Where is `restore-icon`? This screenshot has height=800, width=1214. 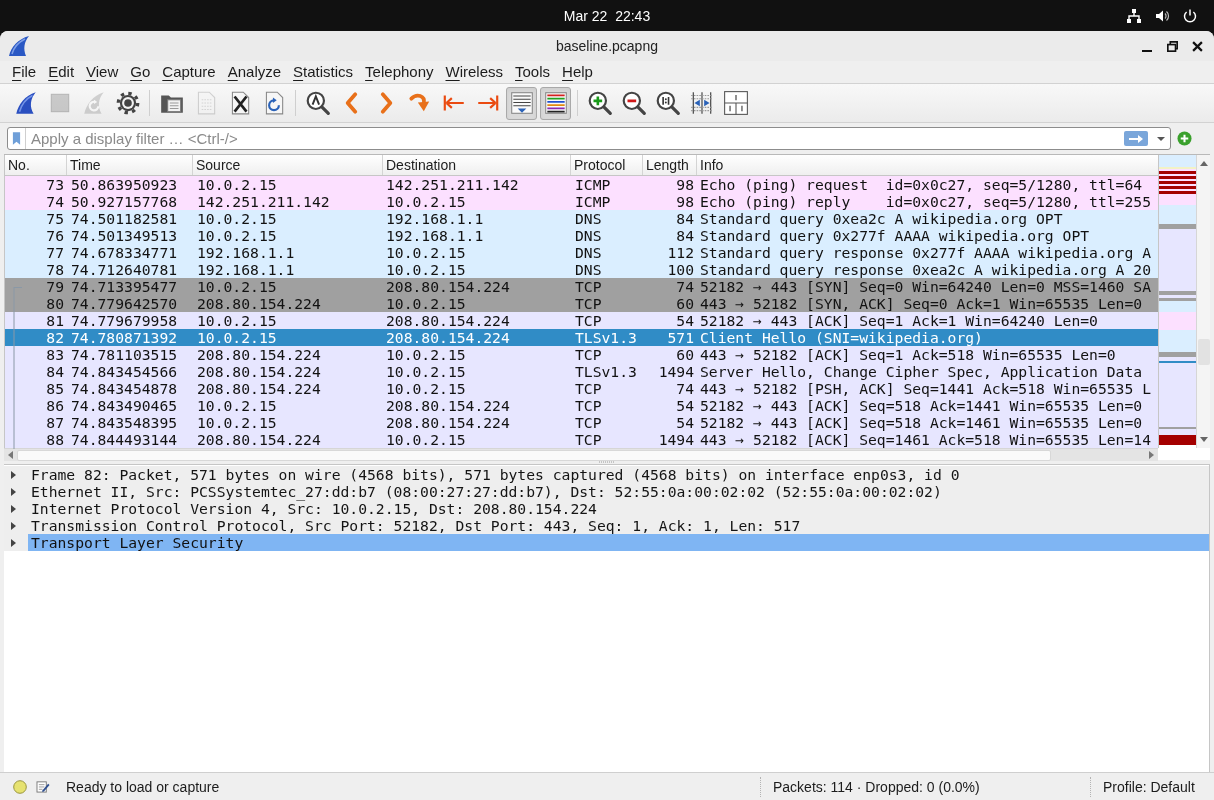 restore-icon is located at coordinates (1172, 46).